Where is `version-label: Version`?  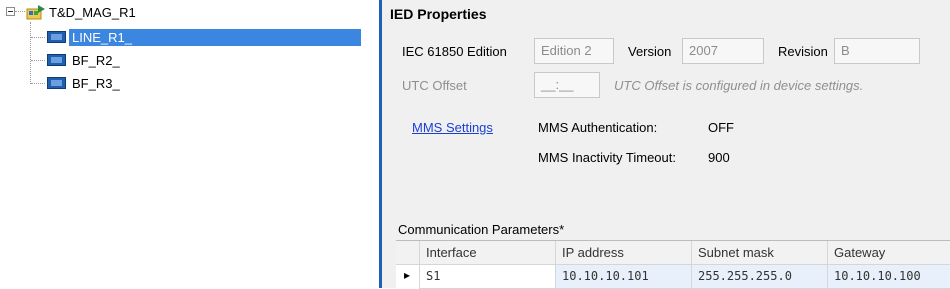
version-label: Version is located at coordinates (650, 51).